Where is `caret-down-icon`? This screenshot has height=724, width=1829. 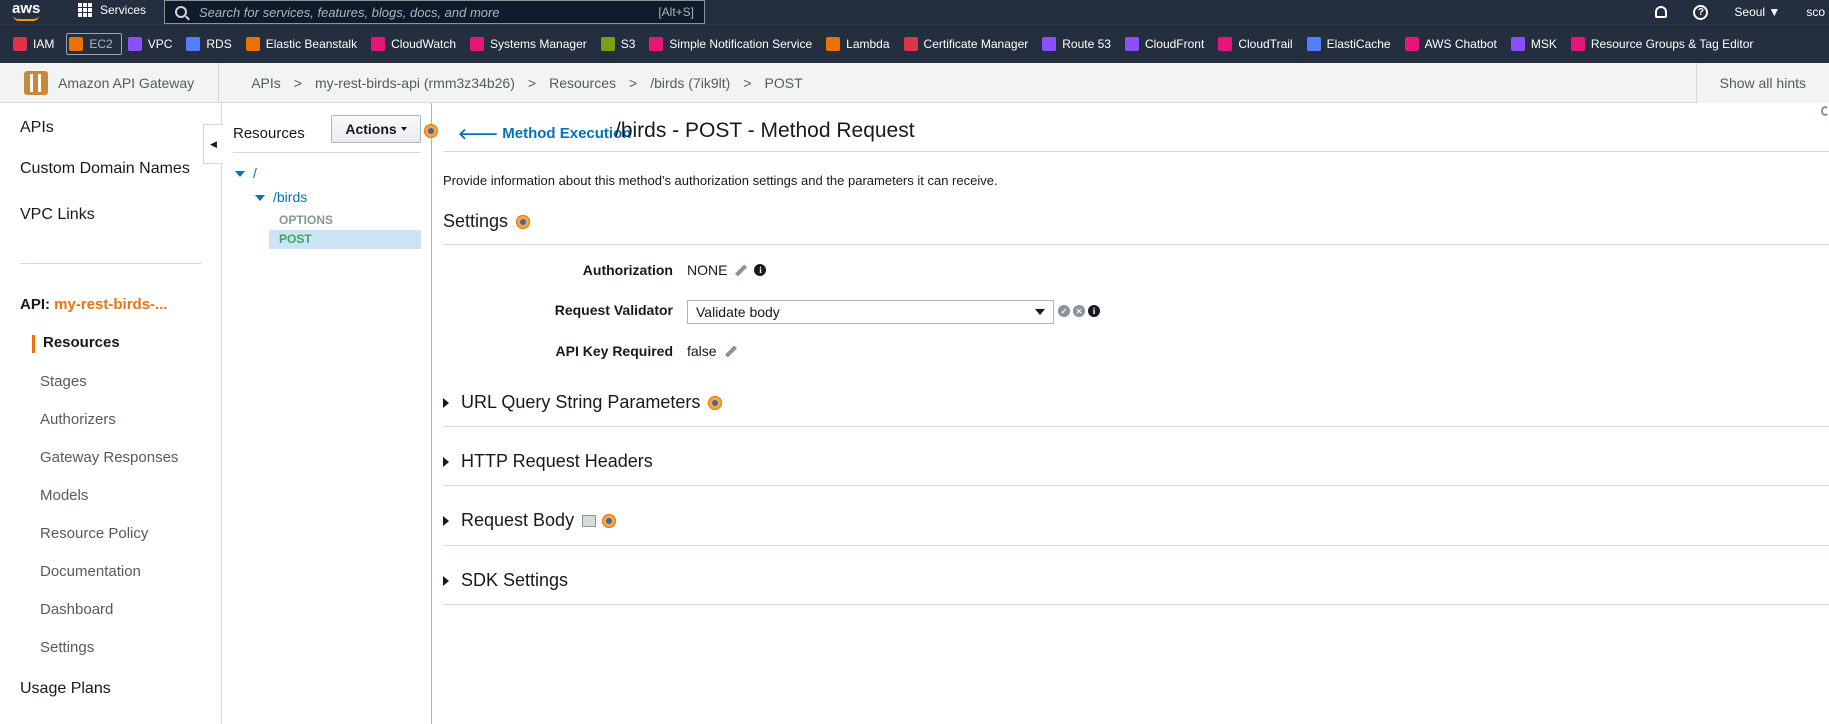 caret-down-icon is located at coordinates (403, 129).